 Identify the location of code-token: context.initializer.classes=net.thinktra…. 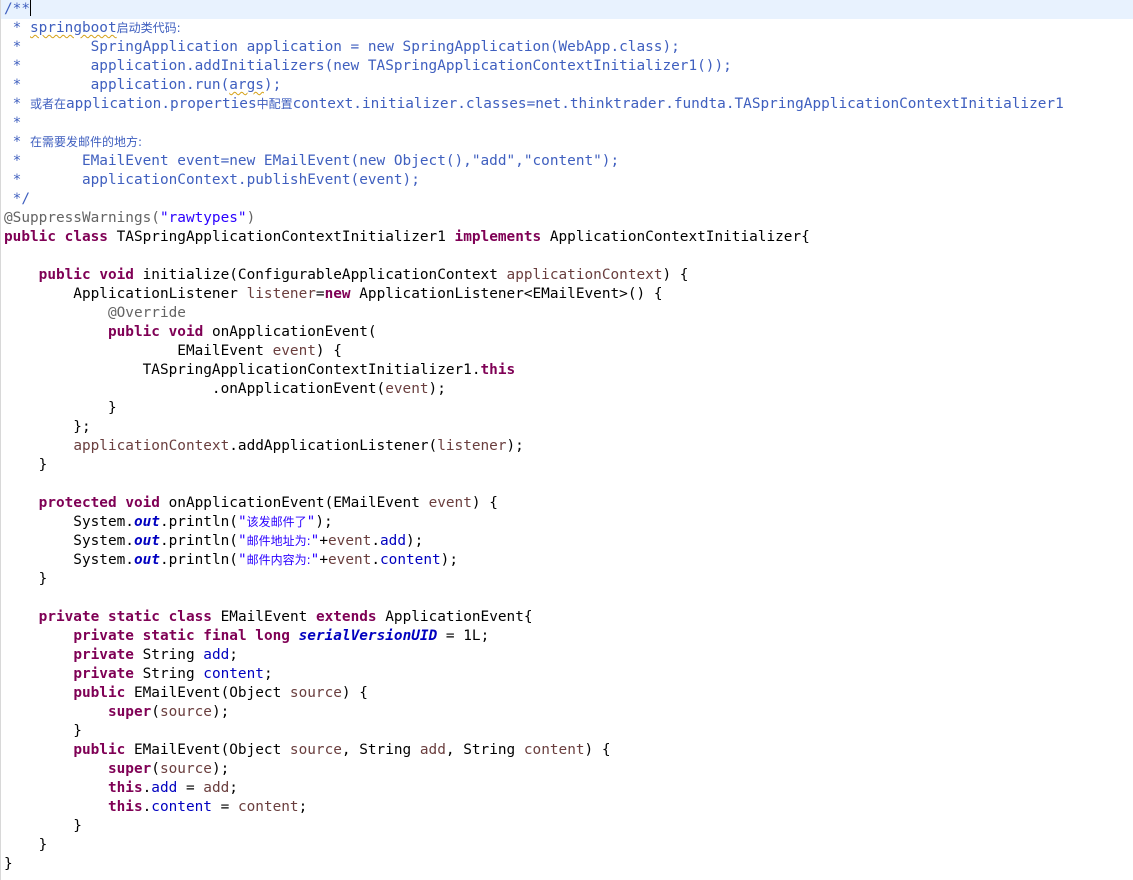
(678, 104).